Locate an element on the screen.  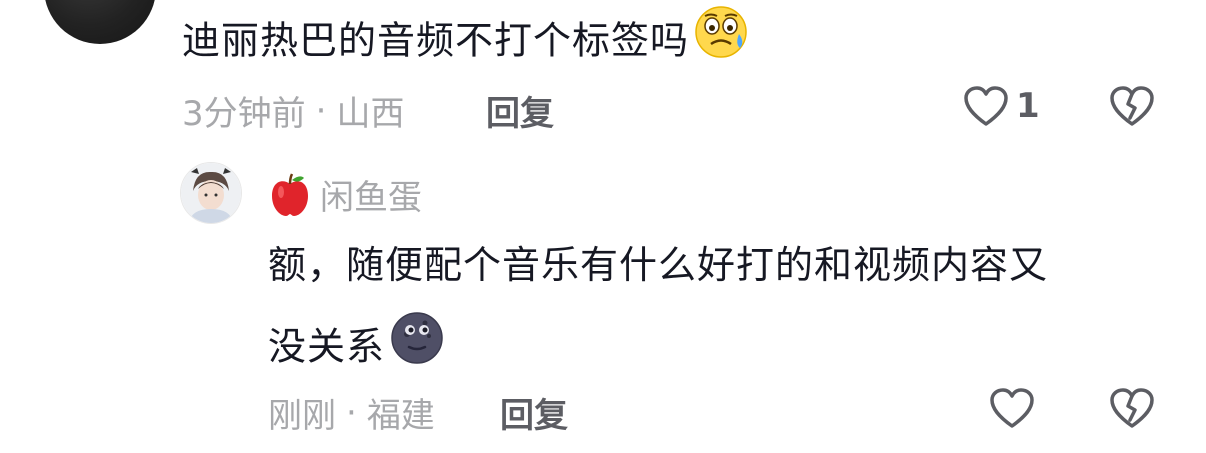
timestamp: 刚刚 is located at coordinates (302, 416).